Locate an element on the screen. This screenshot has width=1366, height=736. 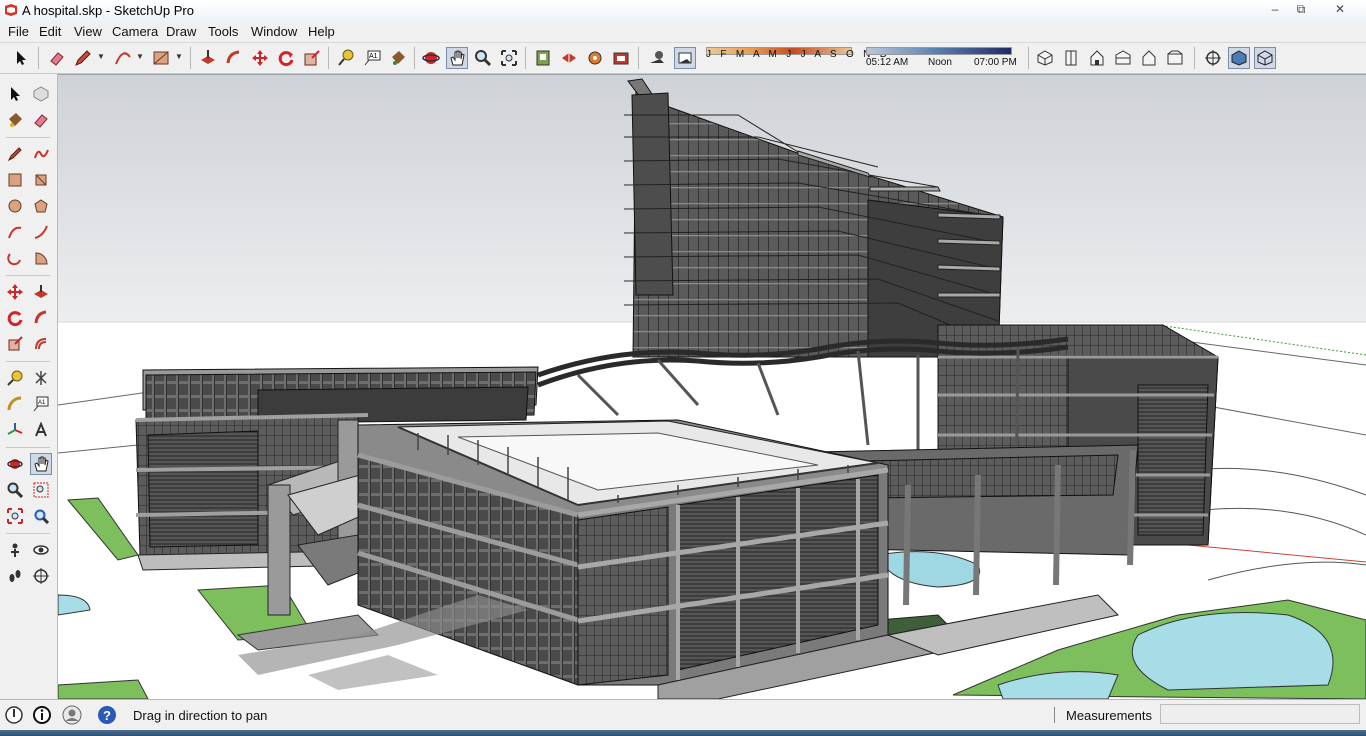
polygon-icon is located at coordinates (41, 206).